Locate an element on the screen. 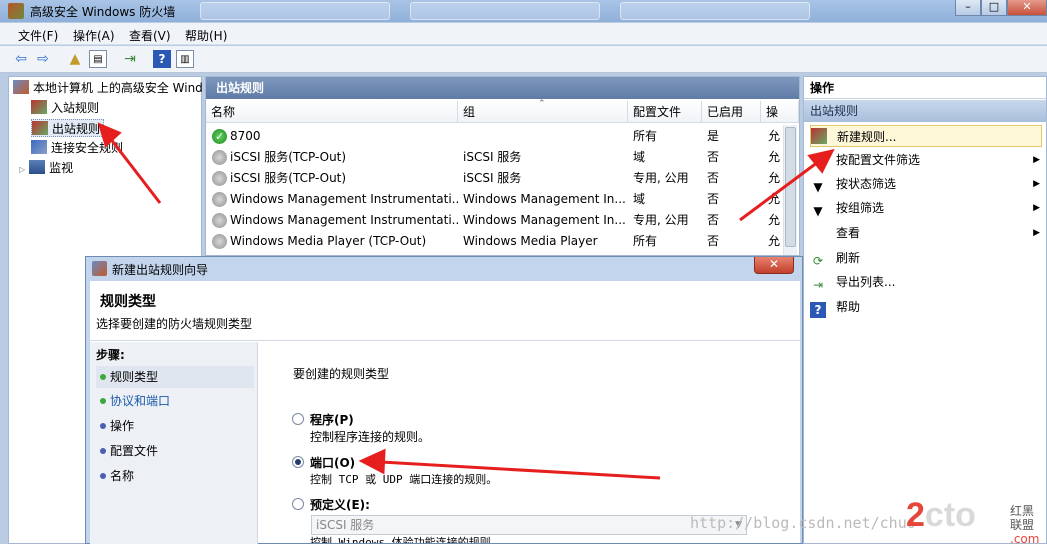  arrow-to-new-rule is located at coordinates (779, 191).